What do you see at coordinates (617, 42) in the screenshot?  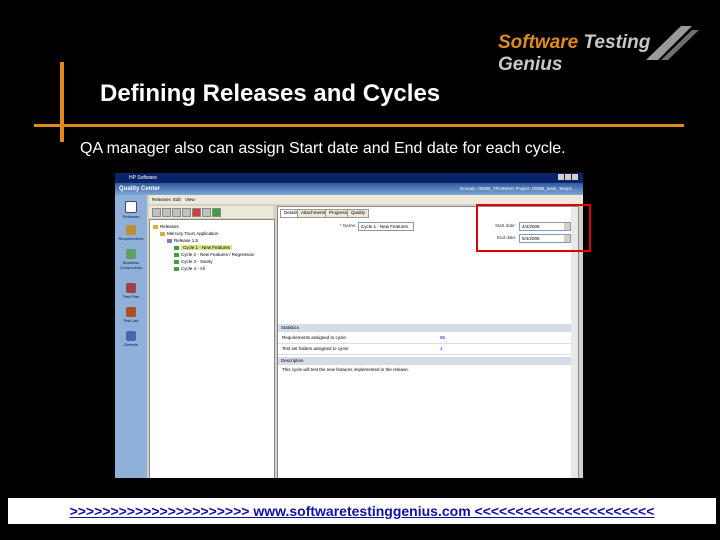 I see `logo-testing: Testing` at bounding box center [617, 42].